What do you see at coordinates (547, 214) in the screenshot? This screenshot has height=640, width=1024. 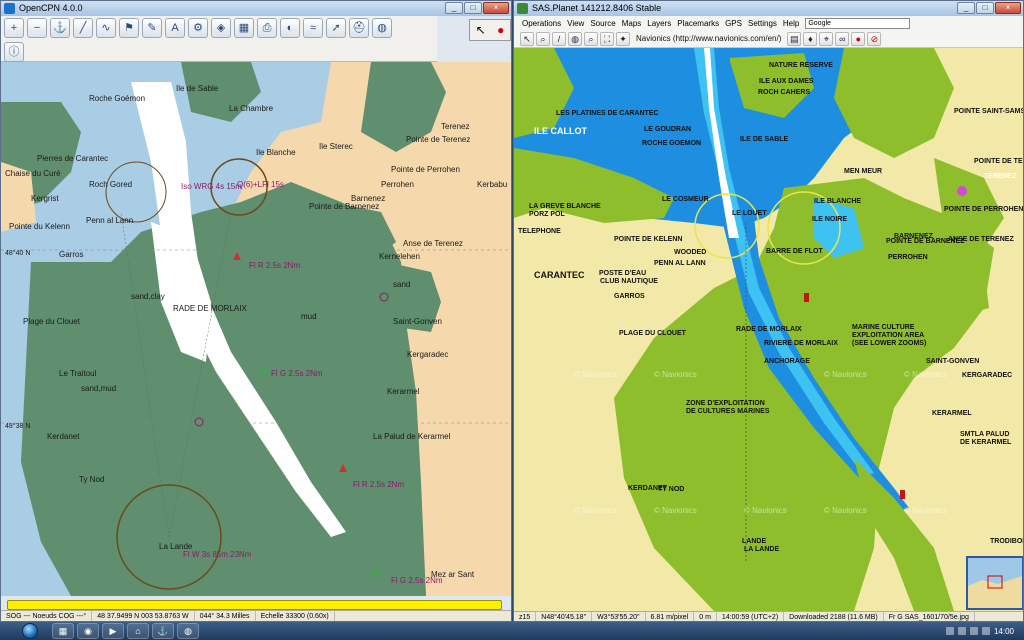 I see `map-label: PORZ POL` at bounding box center [547, 214].